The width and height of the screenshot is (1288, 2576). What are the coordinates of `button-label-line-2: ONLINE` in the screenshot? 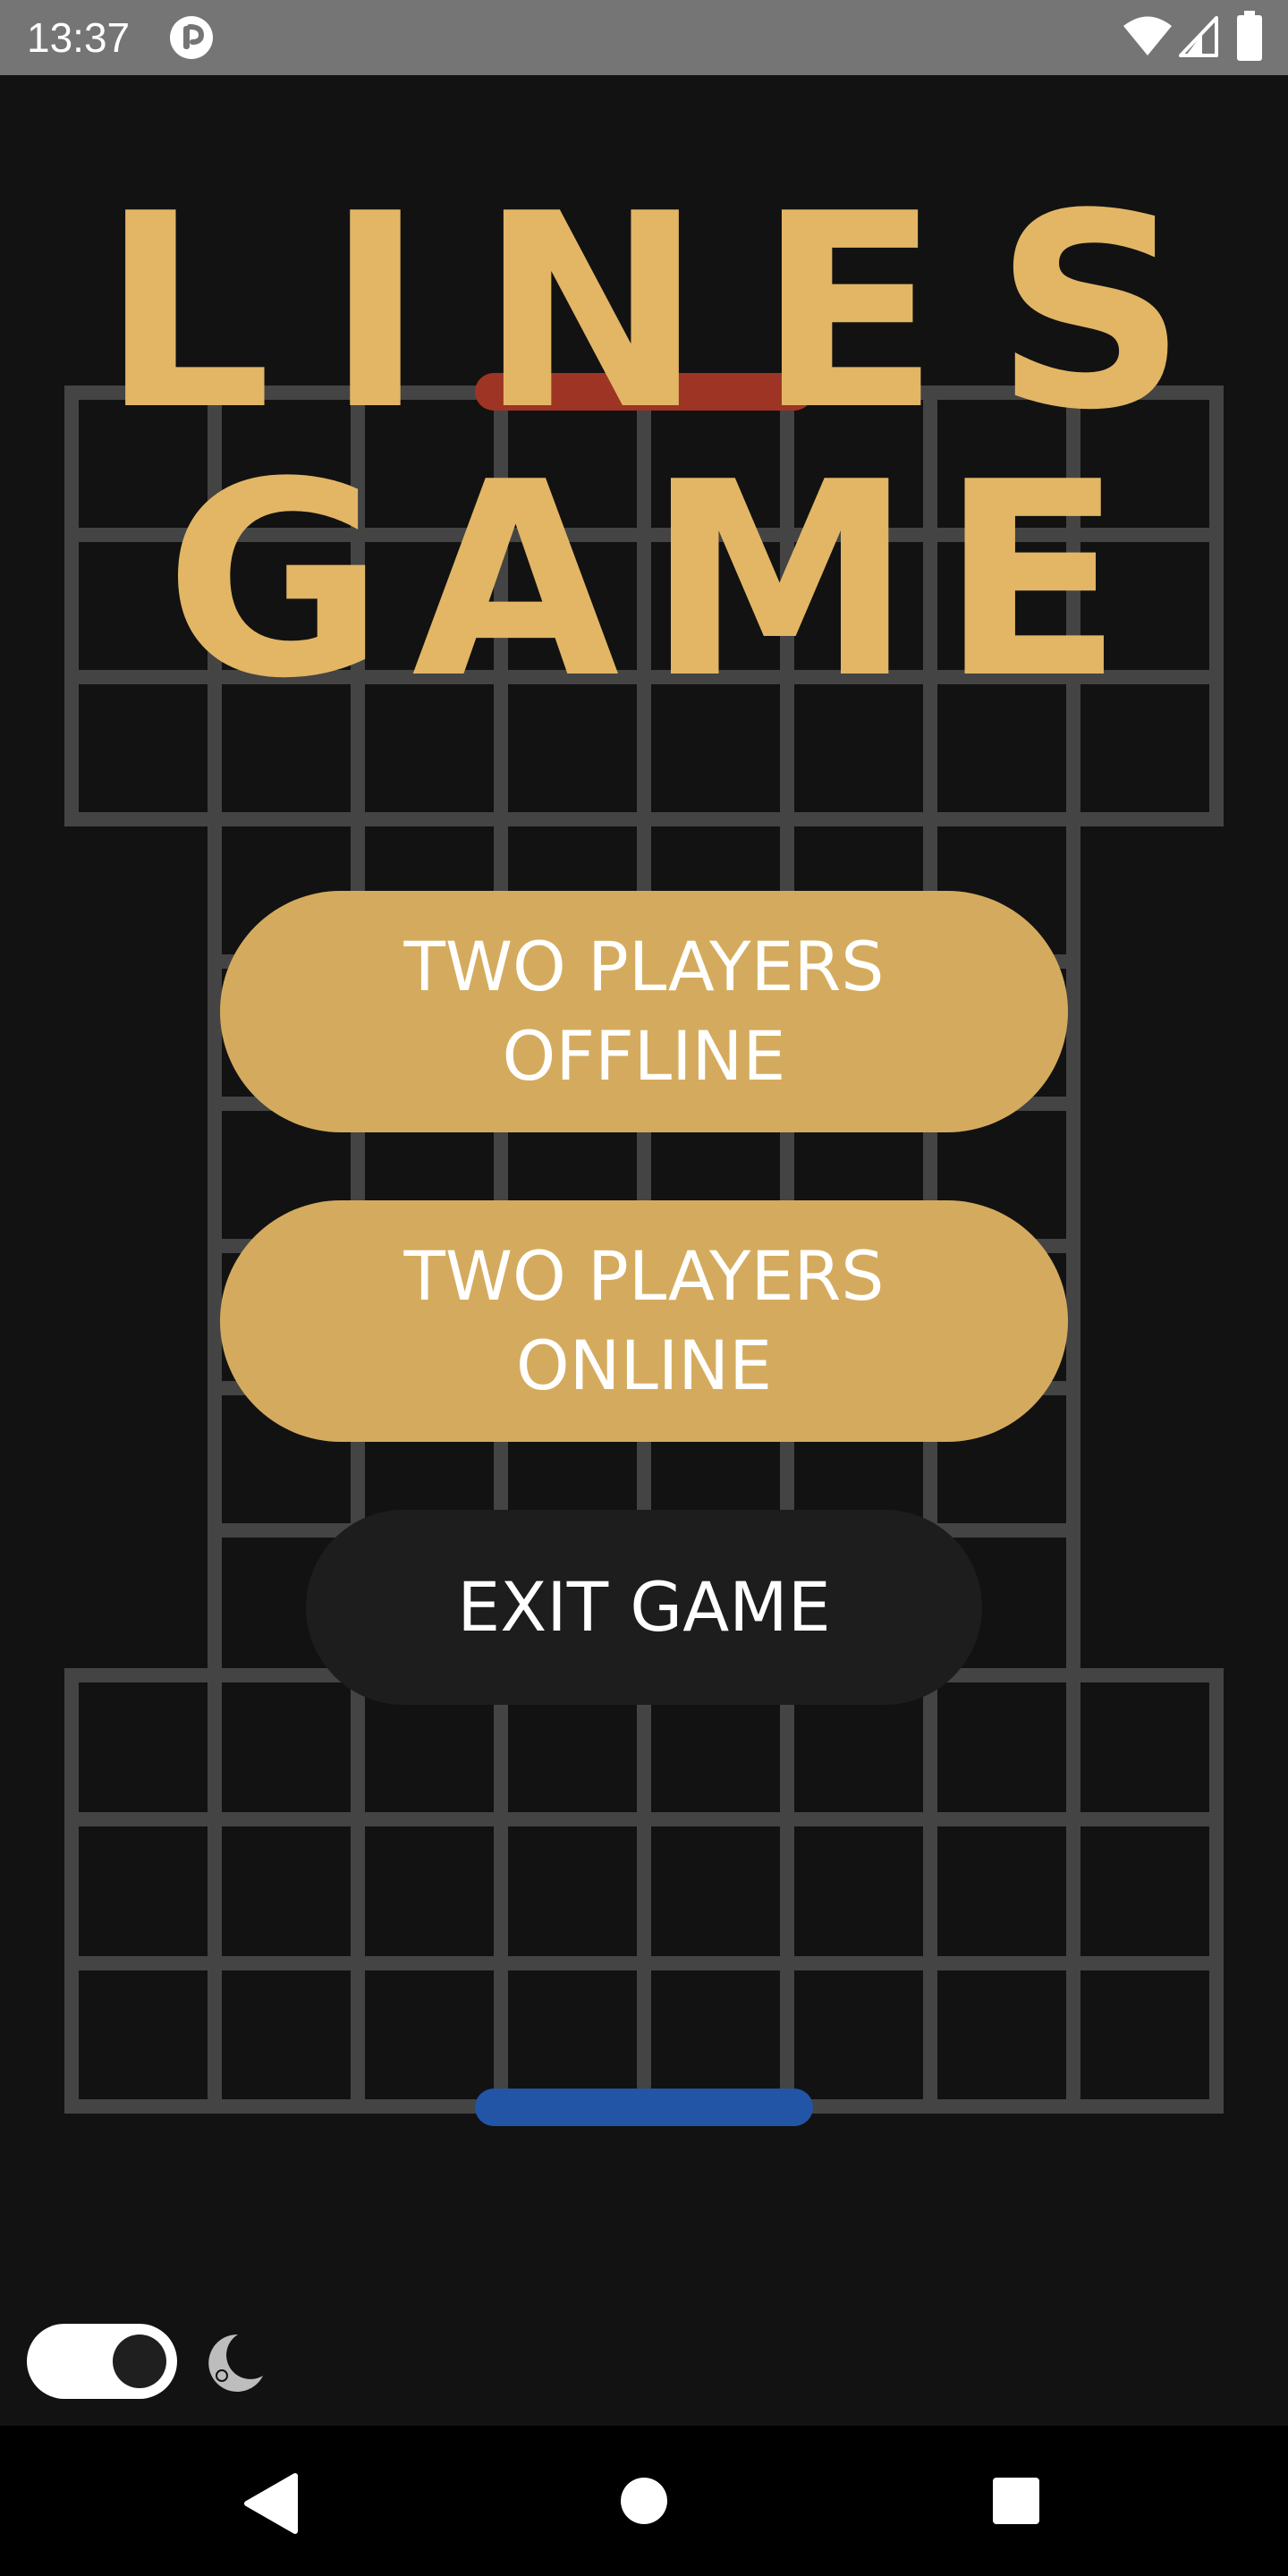 It's located at (644, 1365).